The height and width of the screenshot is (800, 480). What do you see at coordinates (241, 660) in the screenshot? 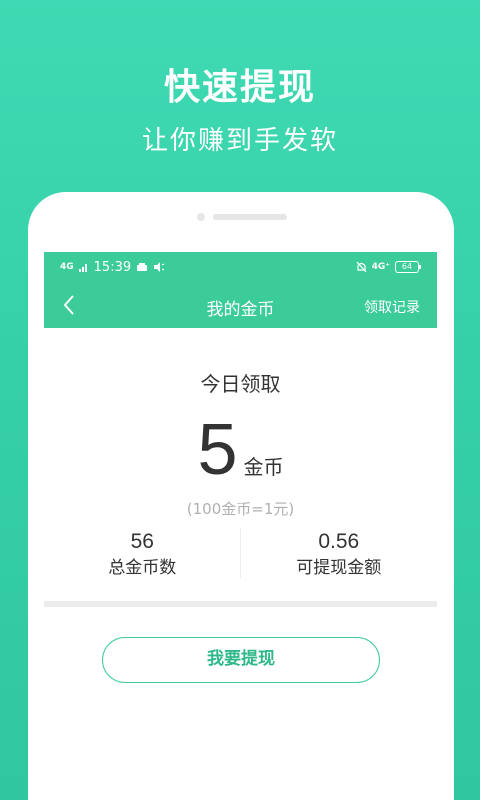
I see `withdraw-button: 我要提现` at bounding box center [241, 660].